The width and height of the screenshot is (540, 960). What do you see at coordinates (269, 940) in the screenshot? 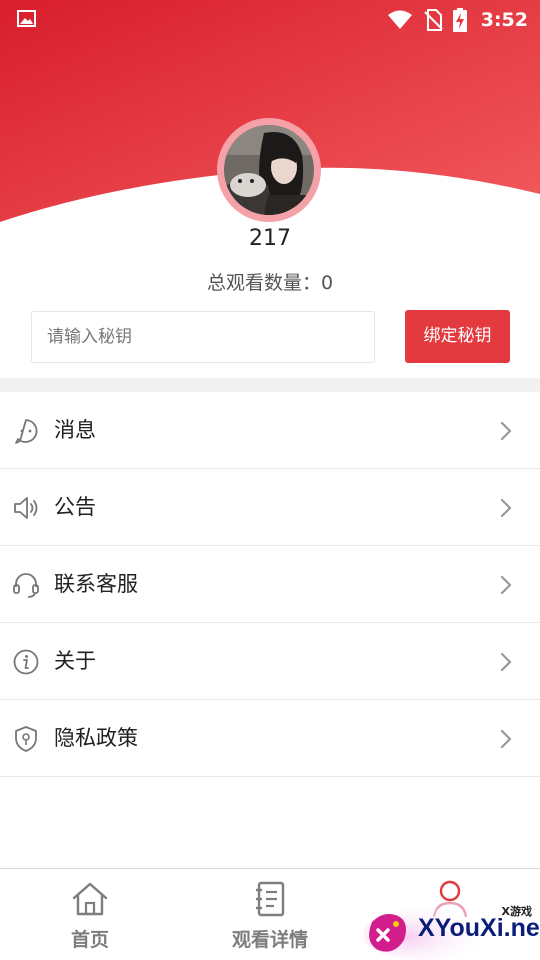
I see `tab-label: 观看详情` at bounding box center [269, 940].